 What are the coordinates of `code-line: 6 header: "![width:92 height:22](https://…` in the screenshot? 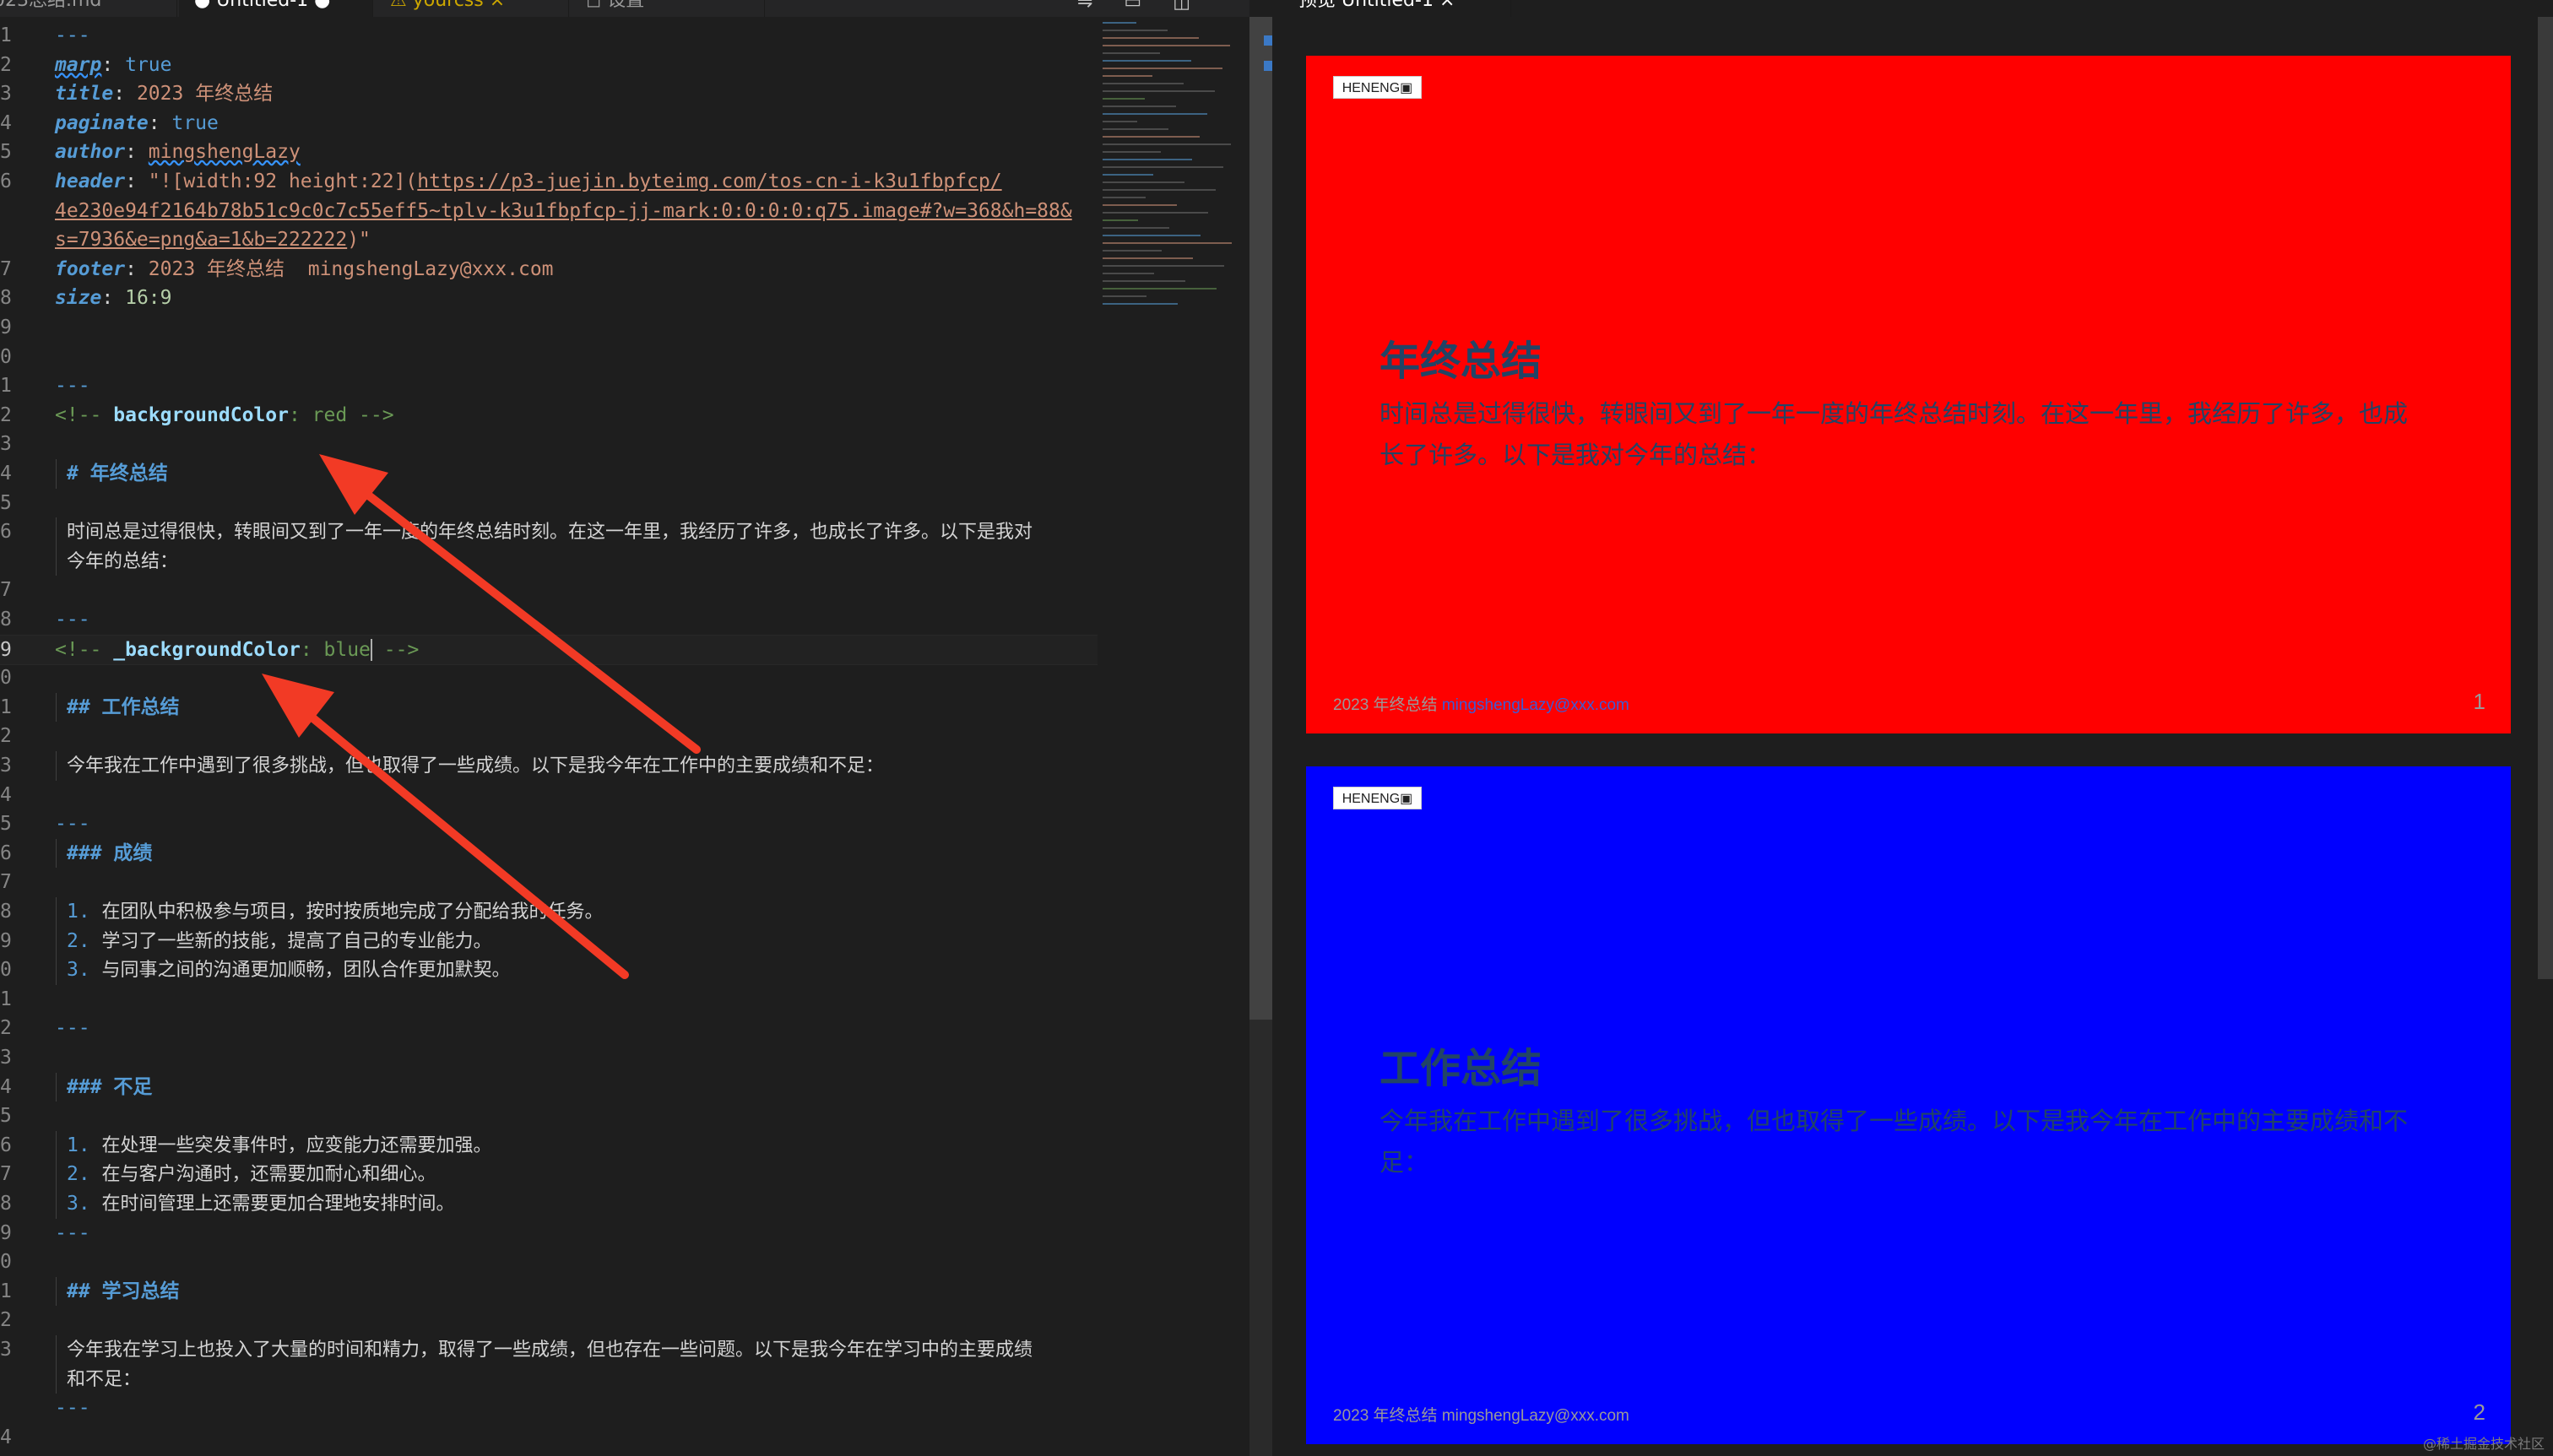 It's located at (549, 182).